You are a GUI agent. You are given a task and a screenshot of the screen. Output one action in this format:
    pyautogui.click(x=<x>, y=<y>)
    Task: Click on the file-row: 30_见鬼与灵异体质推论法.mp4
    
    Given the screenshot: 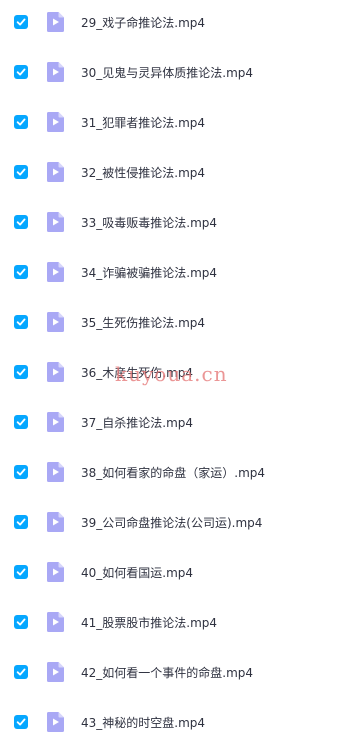 What is the action you would take?
    pyautogui.click(x=170, y=72)
    